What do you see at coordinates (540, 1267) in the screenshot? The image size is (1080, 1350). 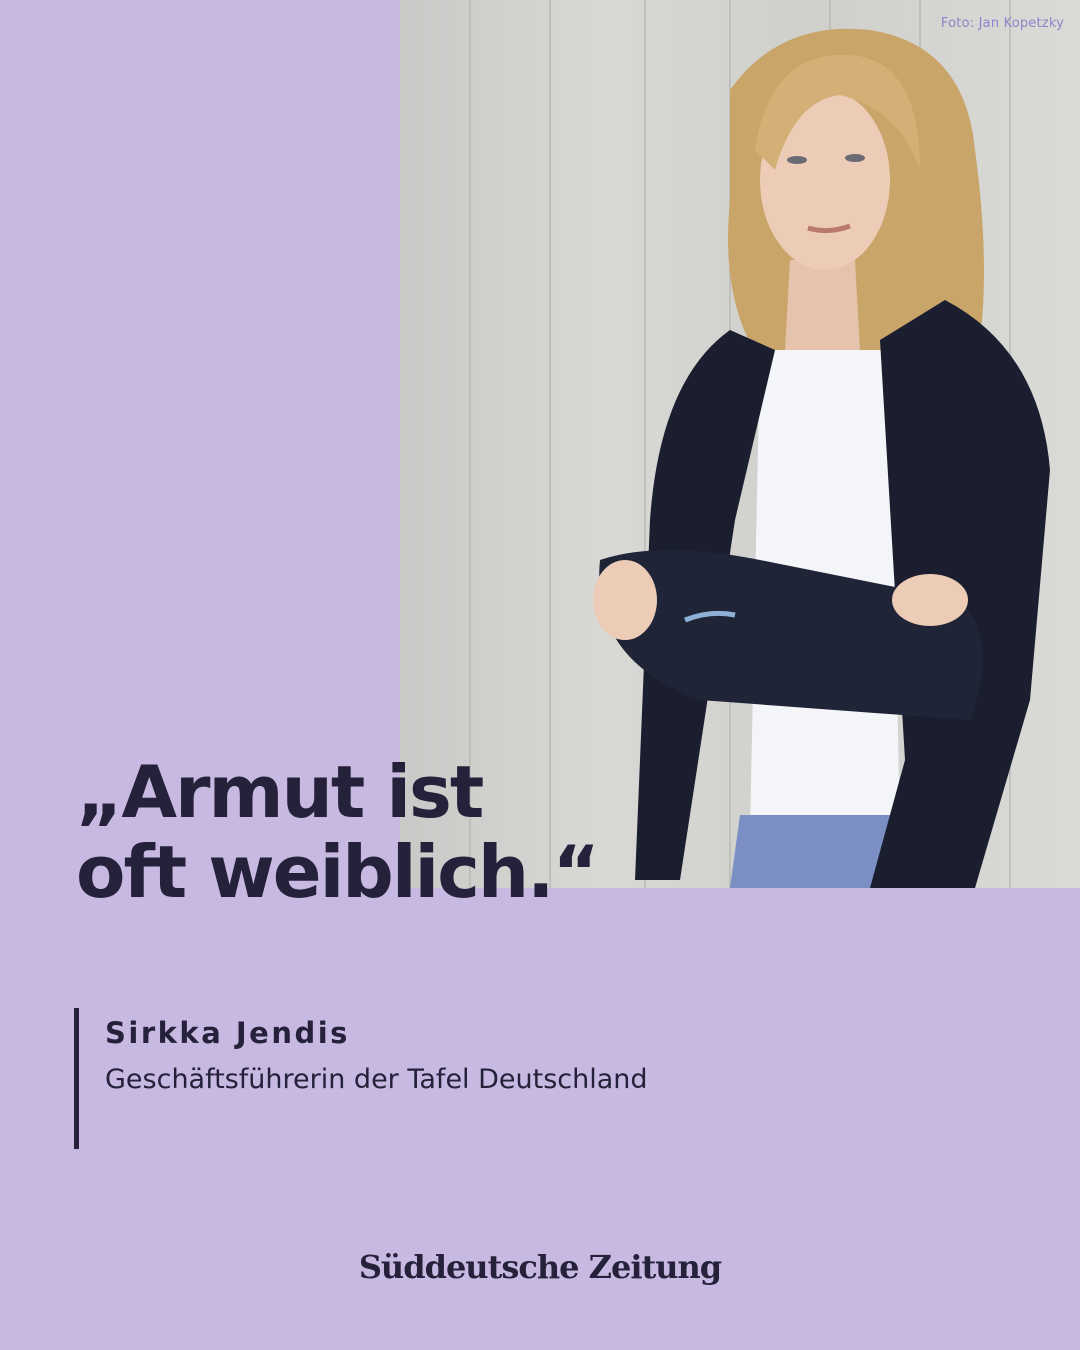 I see `brand-logo: Süddeutsche Zeitung` at bounding box center [540, 1267].